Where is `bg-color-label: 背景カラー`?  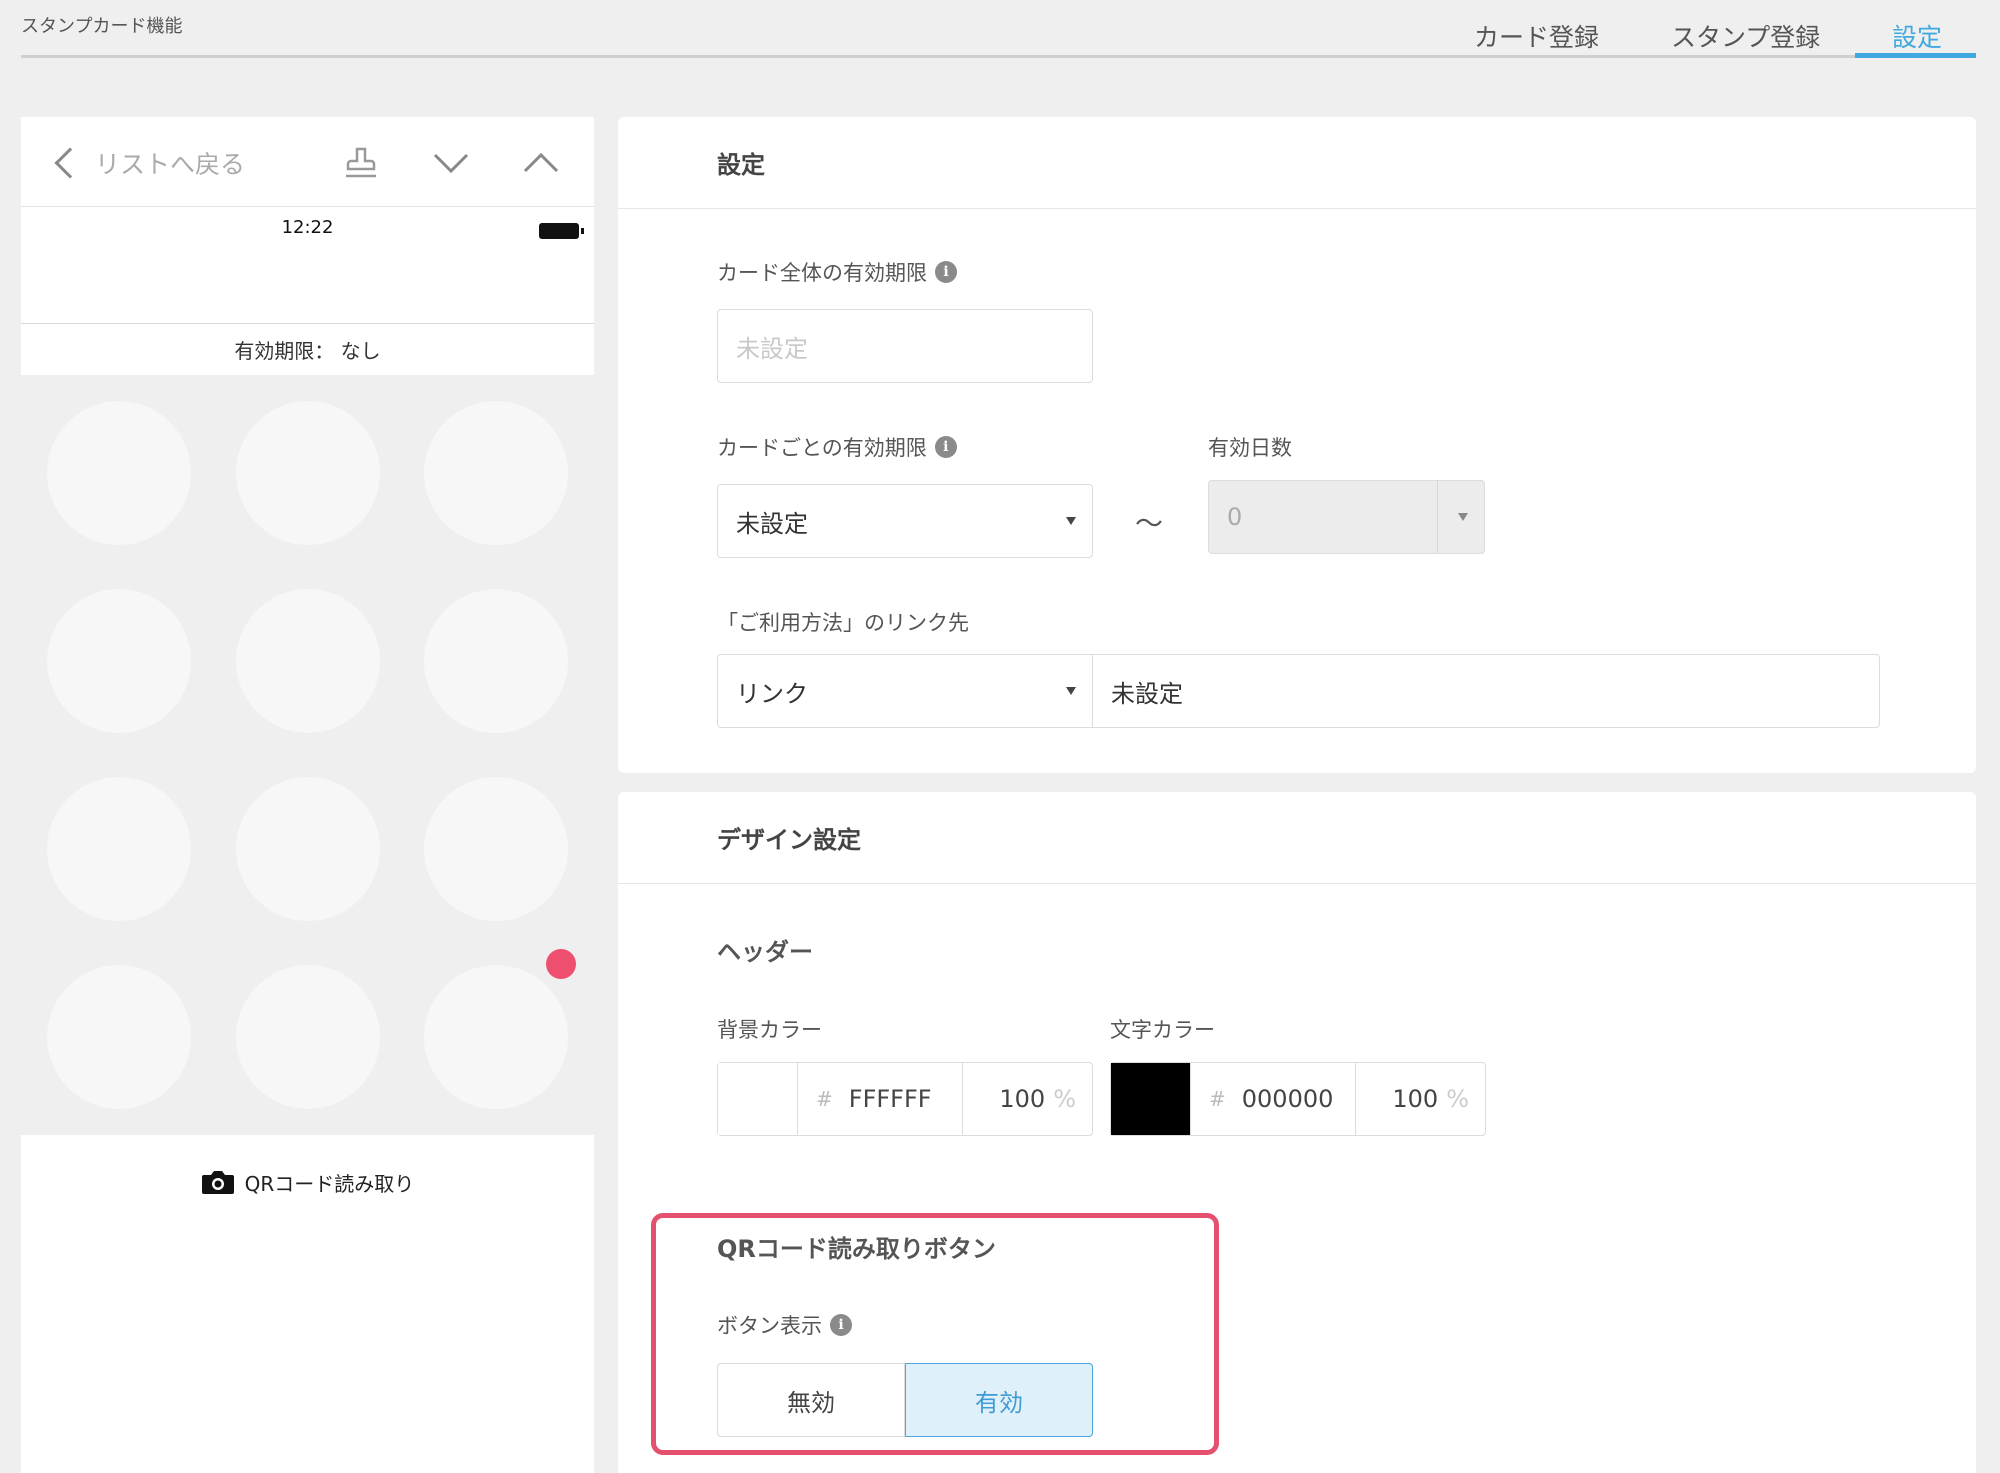
bg-color-label: 背景カラー is located at coordinates (769, 1030).